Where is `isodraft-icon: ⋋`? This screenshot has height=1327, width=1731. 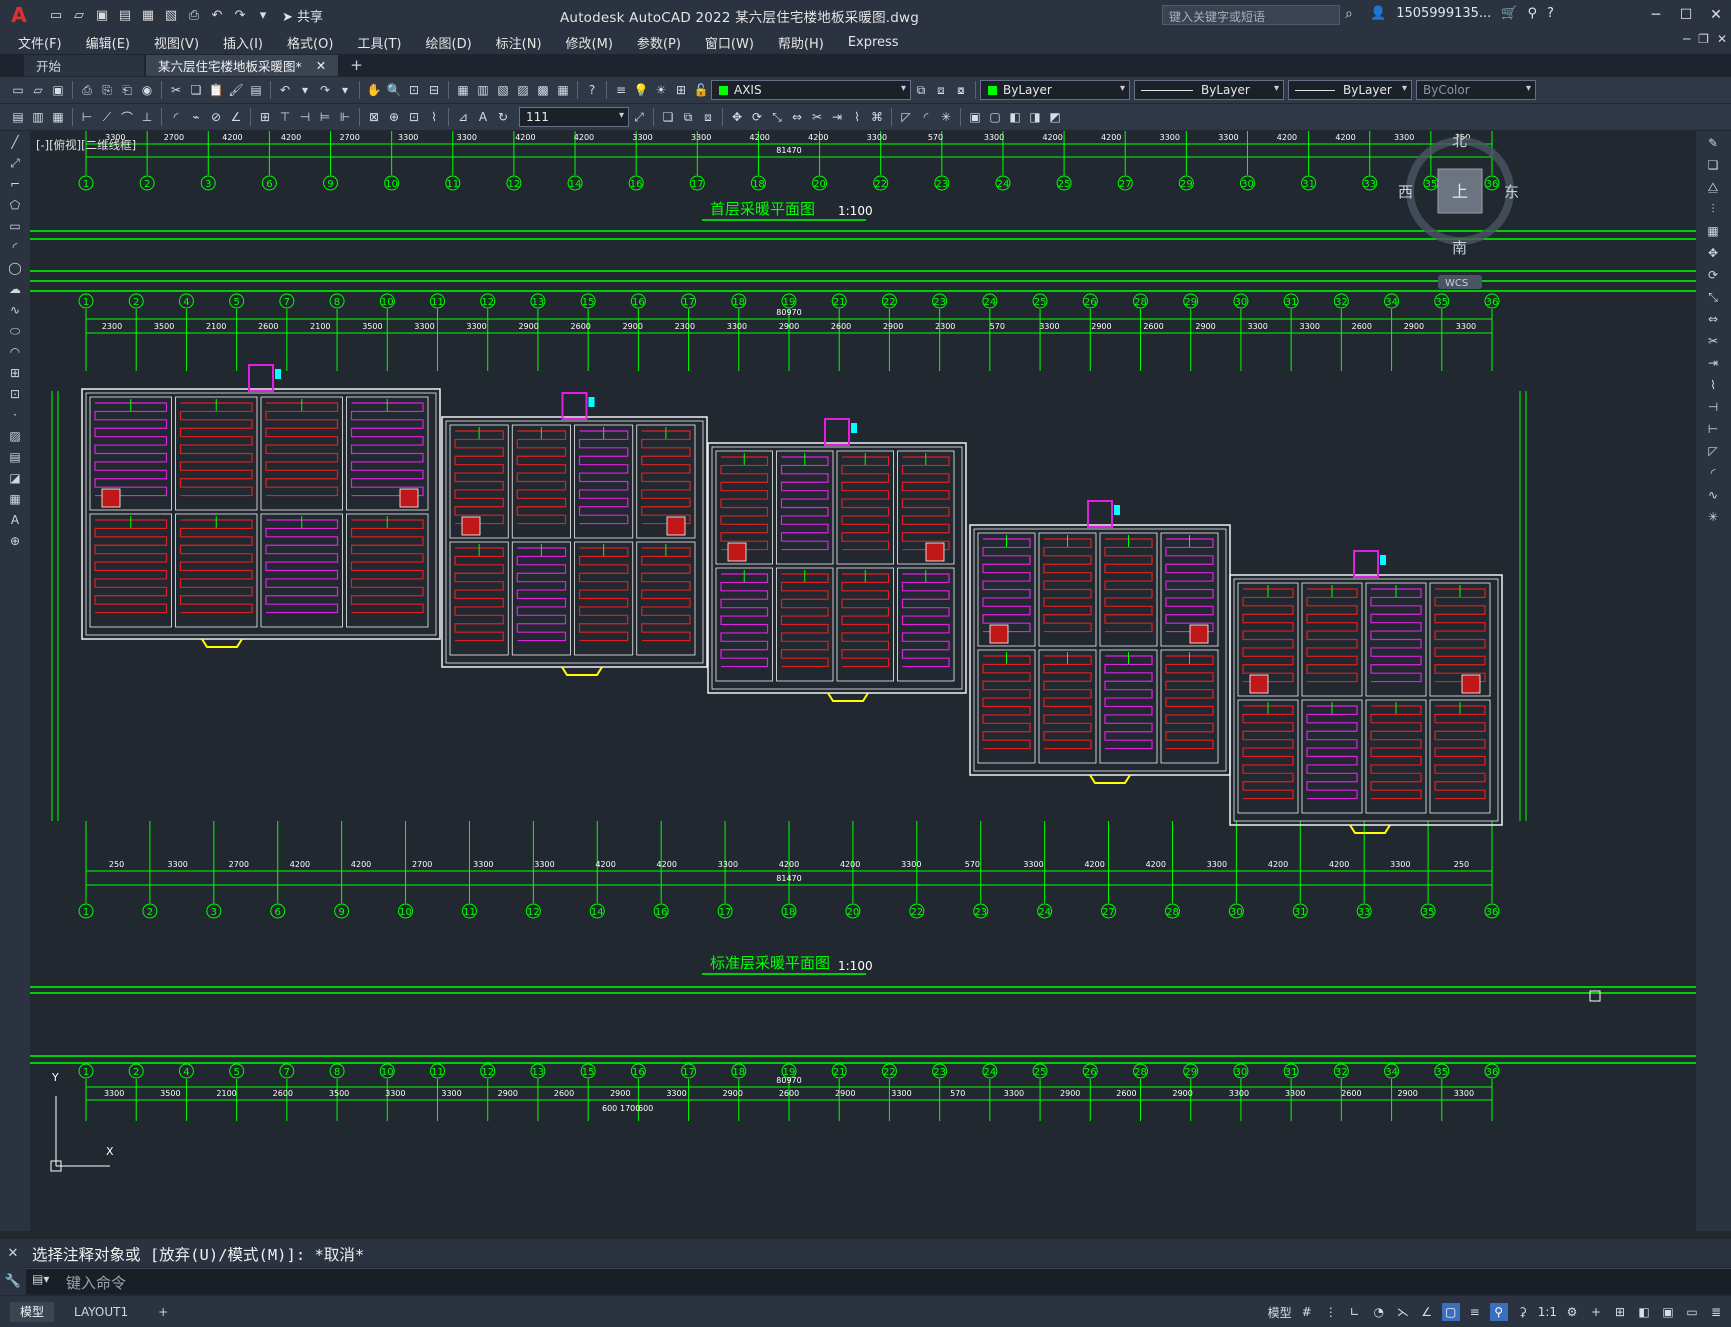
isodraft-icon: ⋋ is located at coordinates (1403, 1312).